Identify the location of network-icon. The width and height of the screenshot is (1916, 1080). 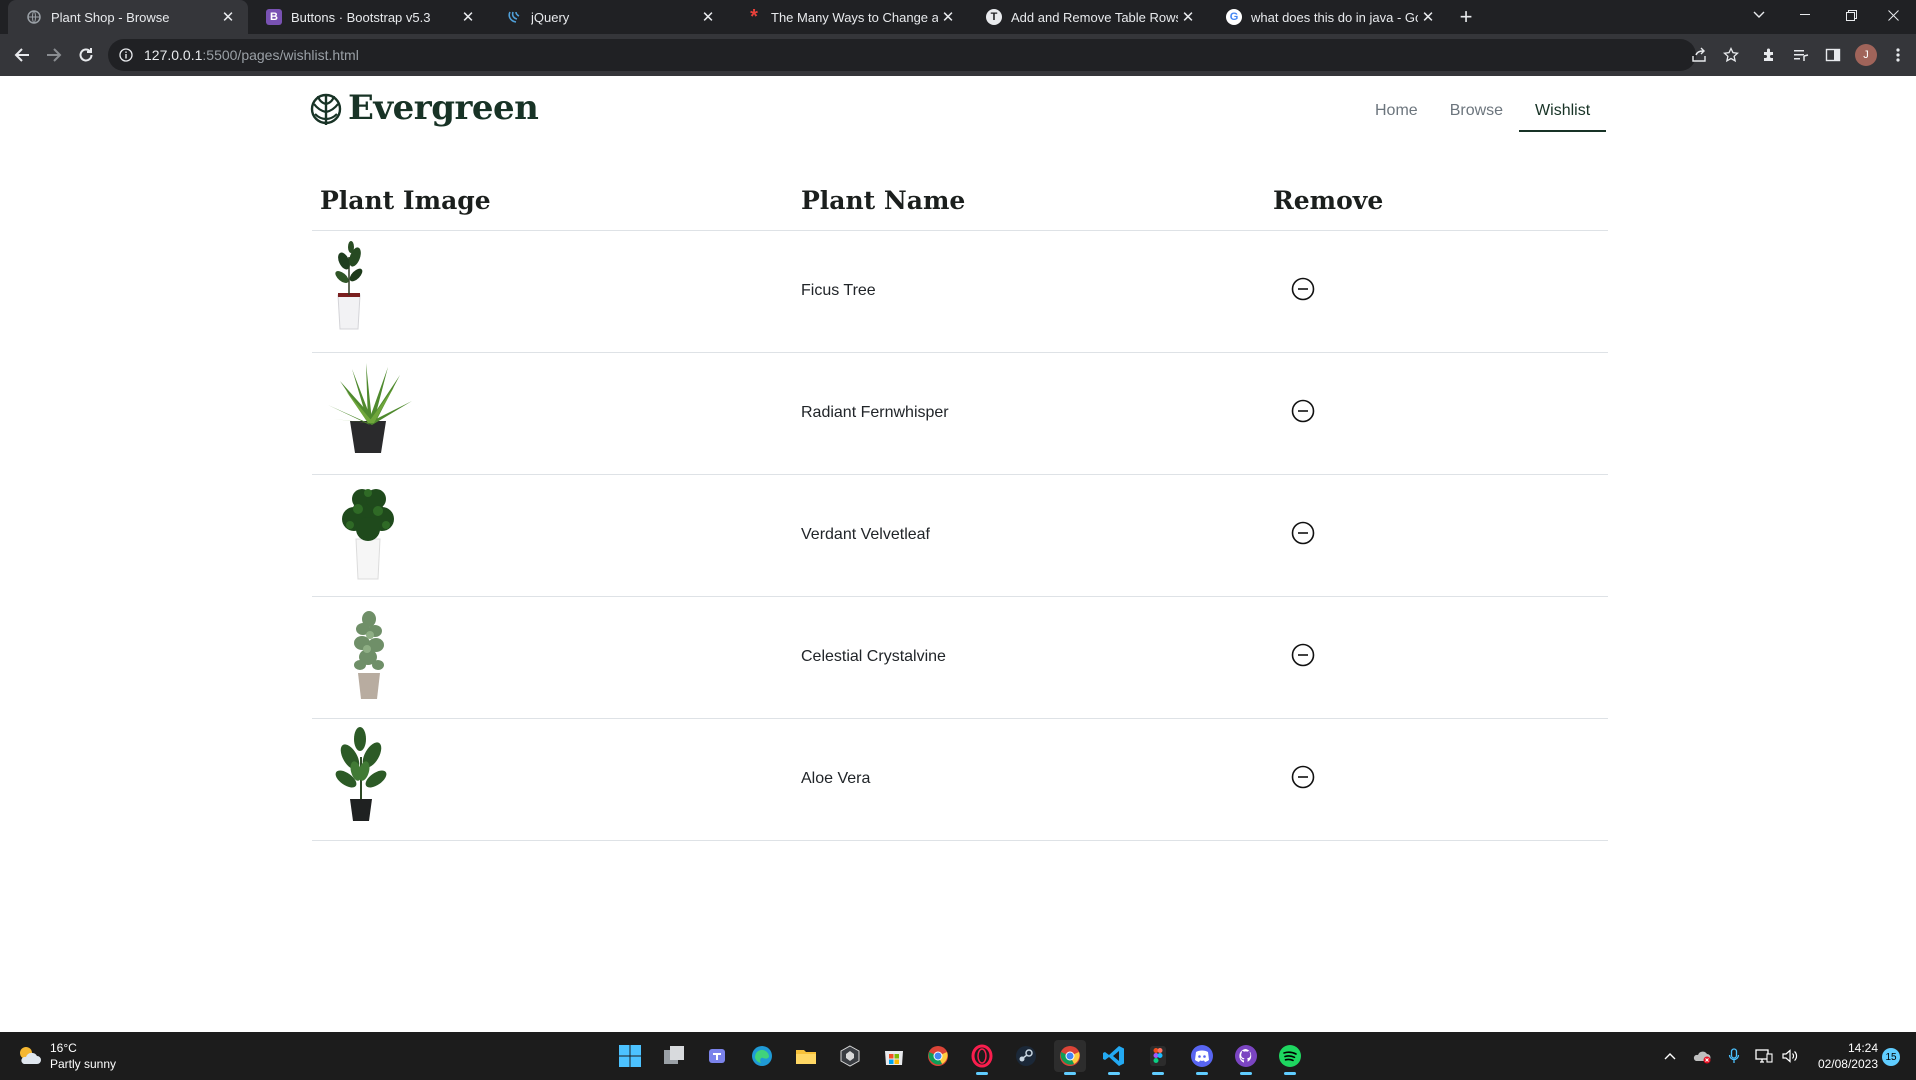
(1764, 1056).